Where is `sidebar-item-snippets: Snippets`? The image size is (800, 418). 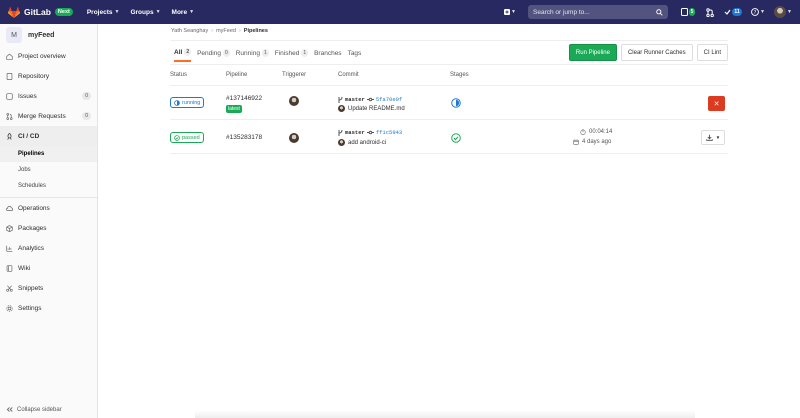 sidebar-item-snippets: Snippets is located at coordinates (48, 288).